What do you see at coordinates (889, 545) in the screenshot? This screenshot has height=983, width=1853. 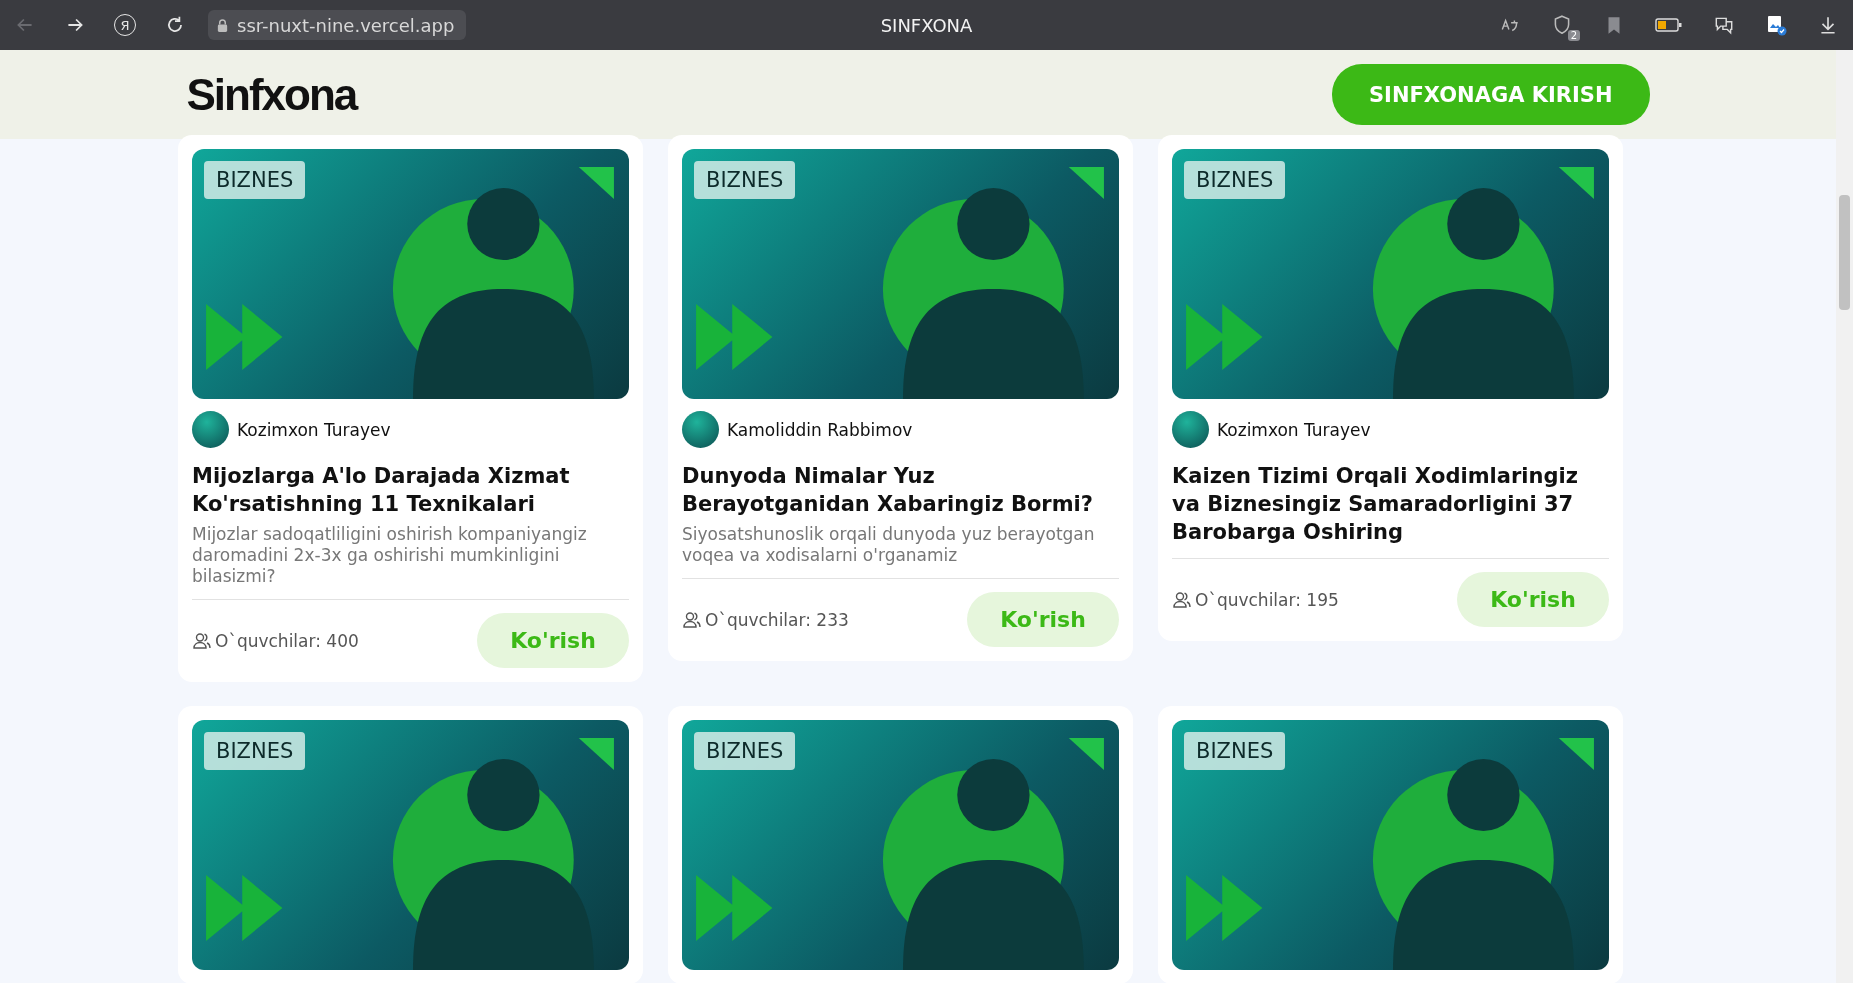 I see `course-description: Siyosatshunoslik orqali dunyoda yuz berayotgan voqea va xodisalarni o'rganamiz` at bounding box center [889, 545].